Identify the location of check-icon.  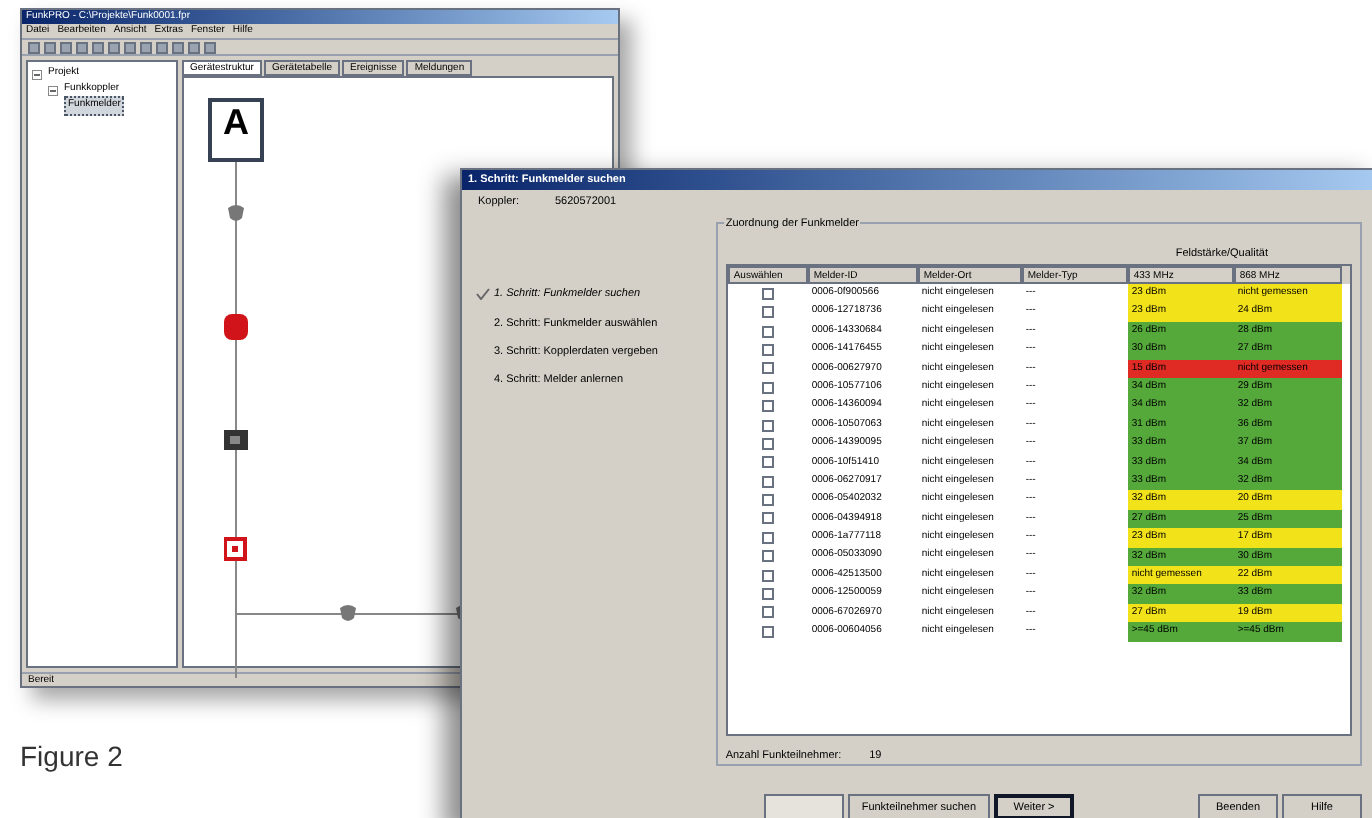
(482, 294).